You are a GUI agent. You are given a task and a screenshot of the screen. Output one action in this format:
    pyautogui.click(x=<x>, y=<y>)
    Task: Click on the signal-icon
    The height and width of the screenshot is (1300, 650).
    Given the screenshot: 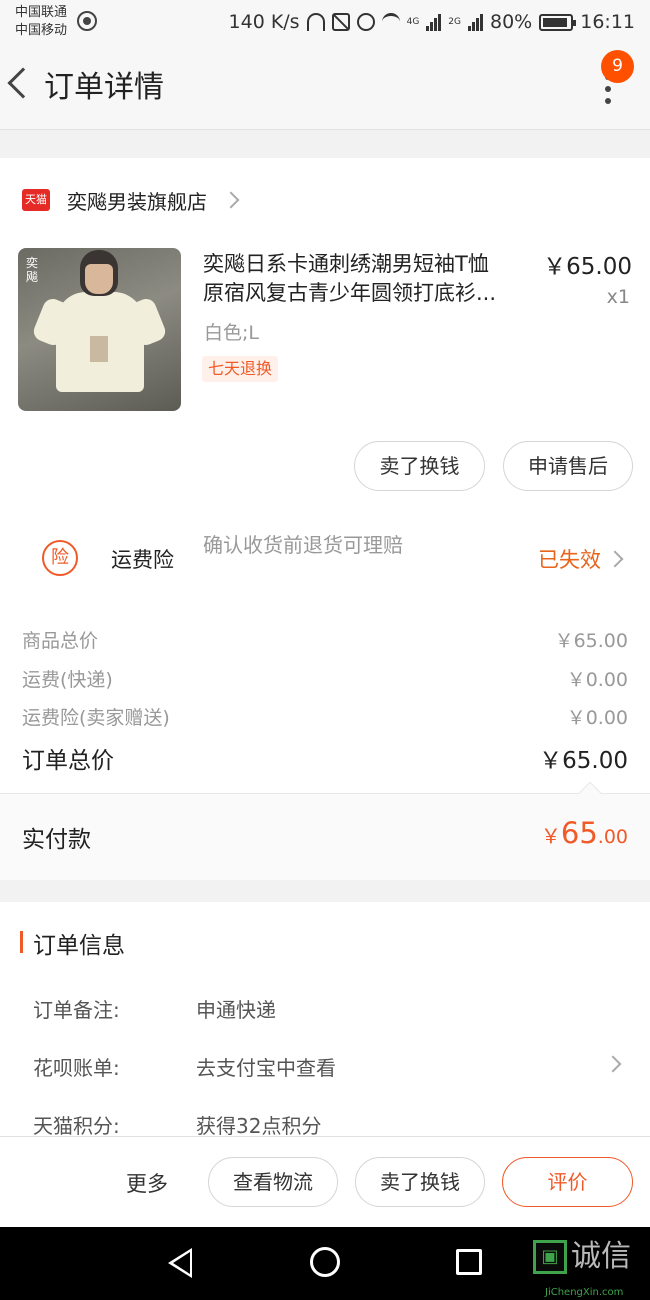 What is the action you would take?
    pyautogui.click(x=434, y=22)
    